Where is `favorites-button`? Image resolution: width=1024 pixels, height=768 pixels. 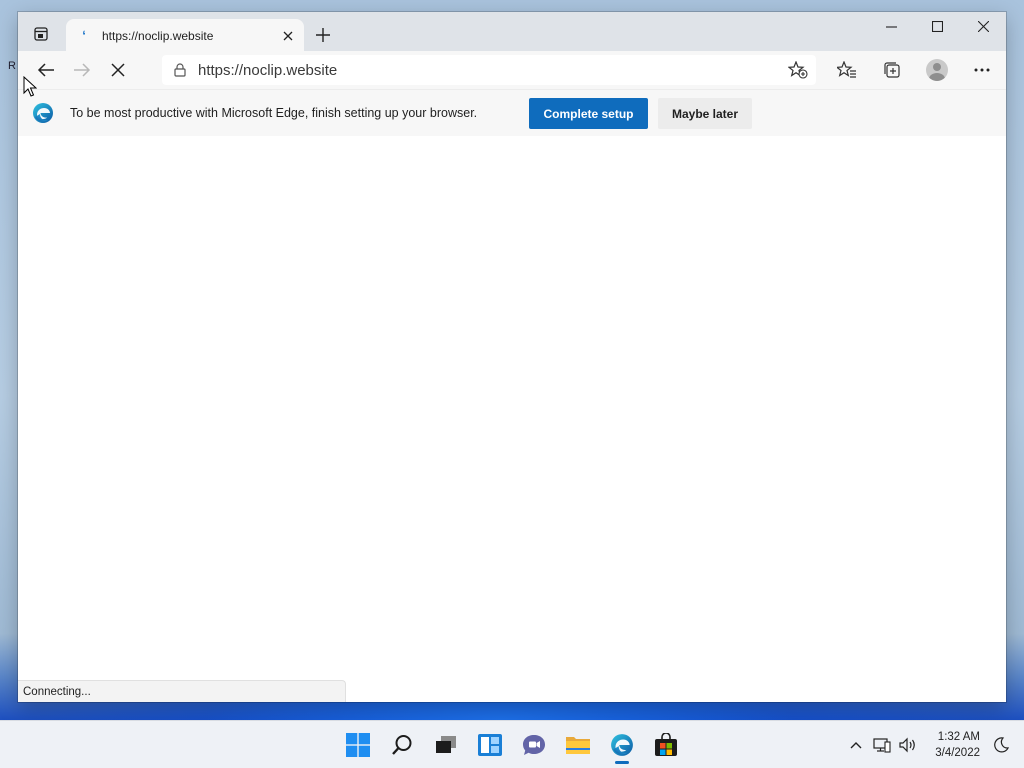 favorites-button is located at coordinates (846, 70).